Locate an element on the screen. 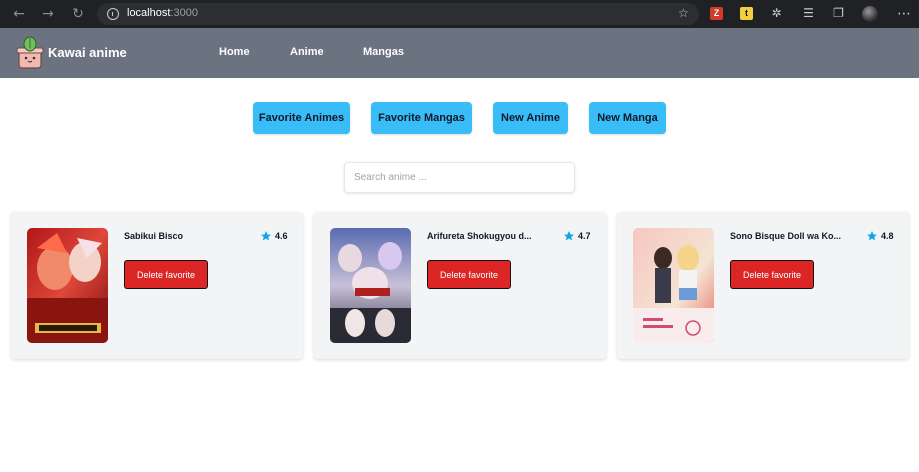 The height and width of the screenshot is (472, 919). card-title: Sabikui Bisco is located at coordinates (182, 236).